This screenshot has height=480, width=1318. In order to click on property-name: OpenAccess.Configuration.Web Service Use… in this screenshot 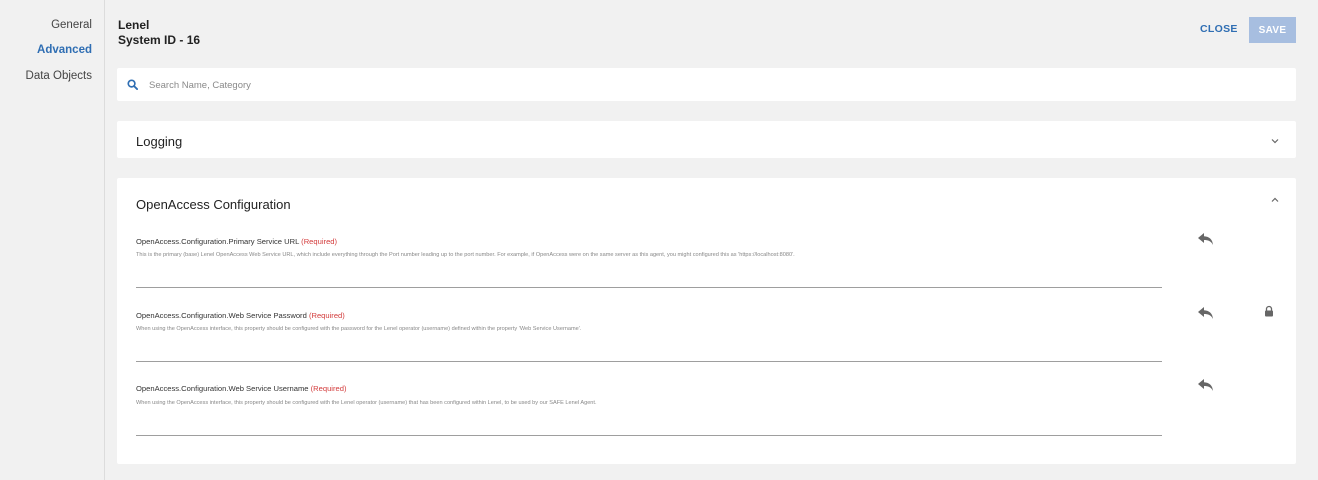, I will do `click(222, 388)`.